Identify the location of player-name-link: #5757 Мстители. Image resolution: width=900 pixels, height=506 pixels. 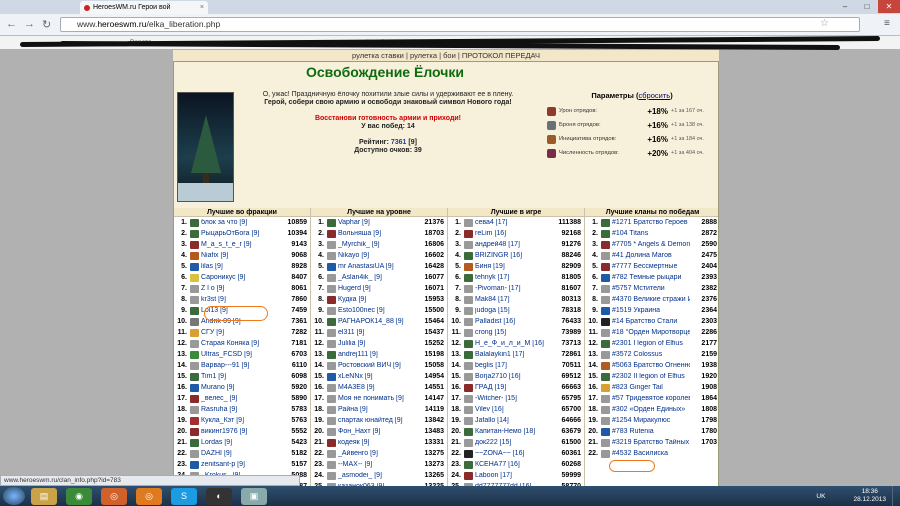
(651, 288).